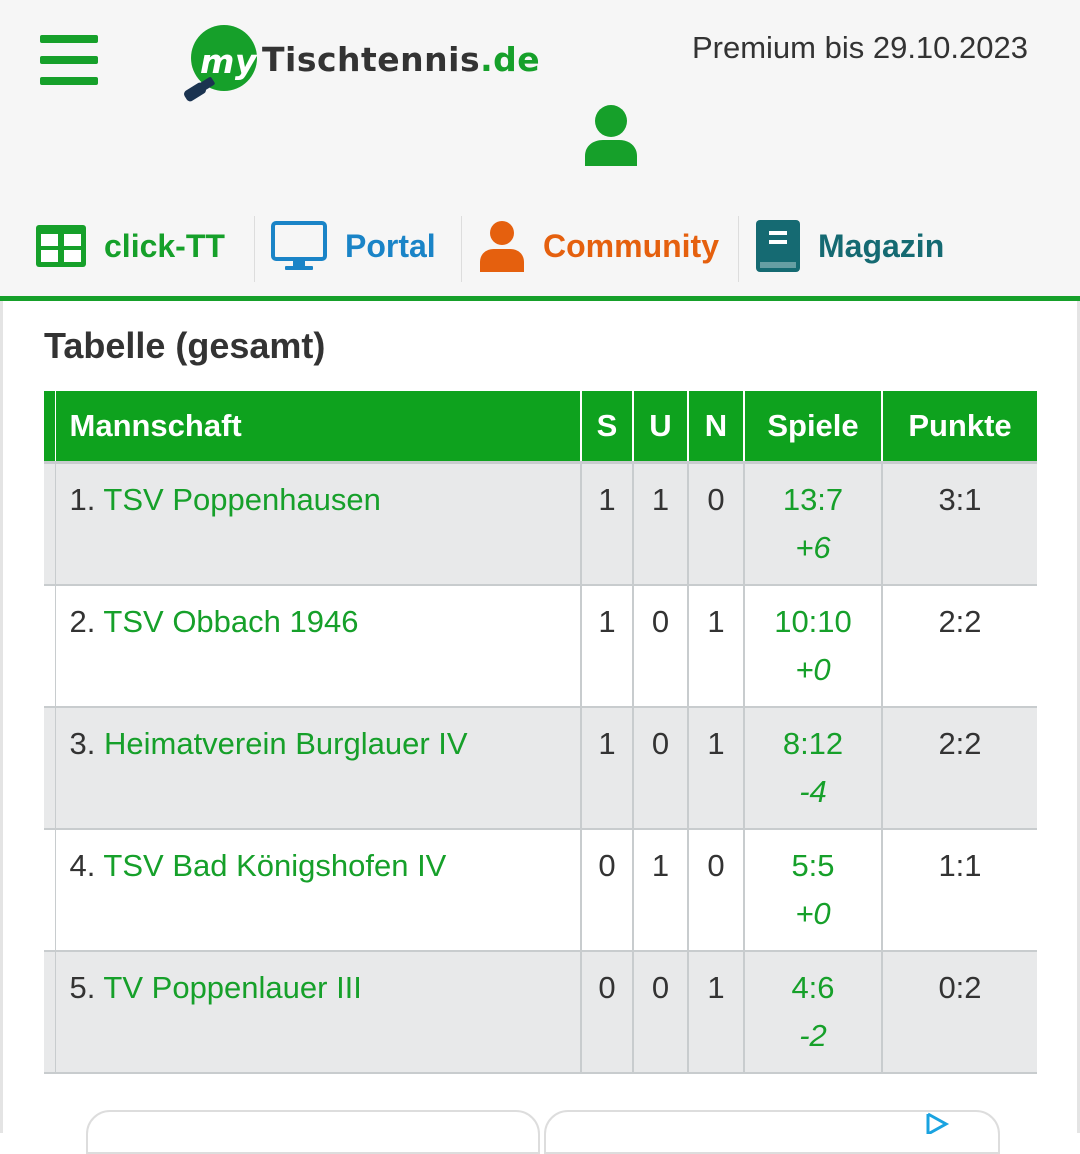  Describe the element at coordinates (778, 246) in the screenshot. I see `book-icon` at that location.